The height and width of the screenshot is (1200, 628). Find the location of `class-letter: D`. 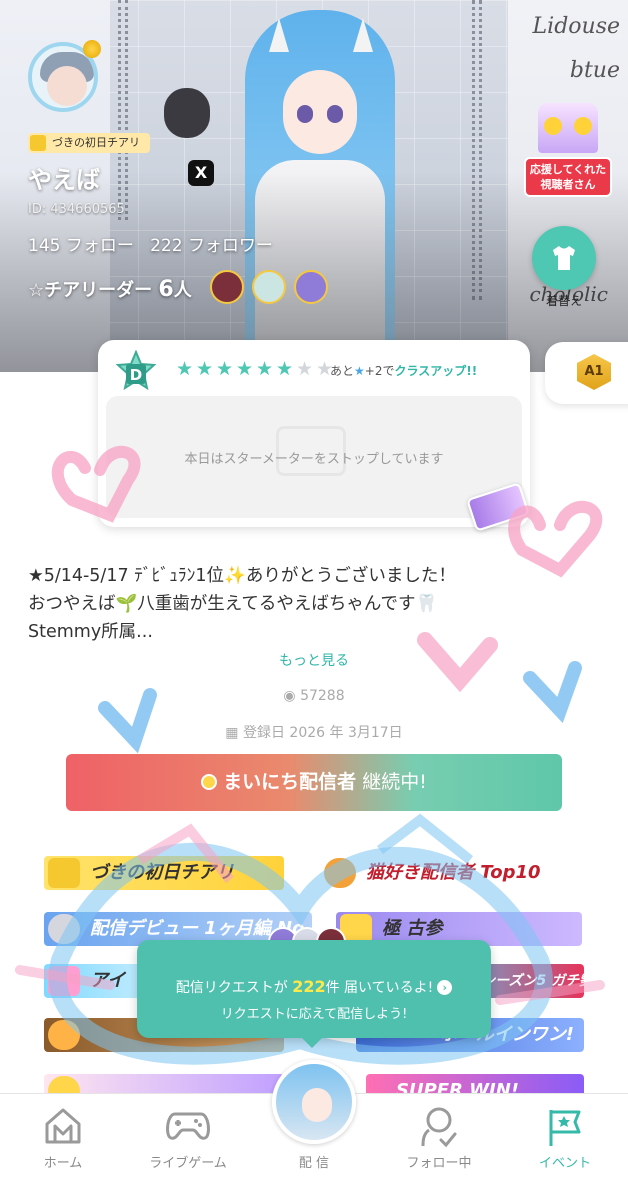

class-letter: D is located at coordinates (136, 375).